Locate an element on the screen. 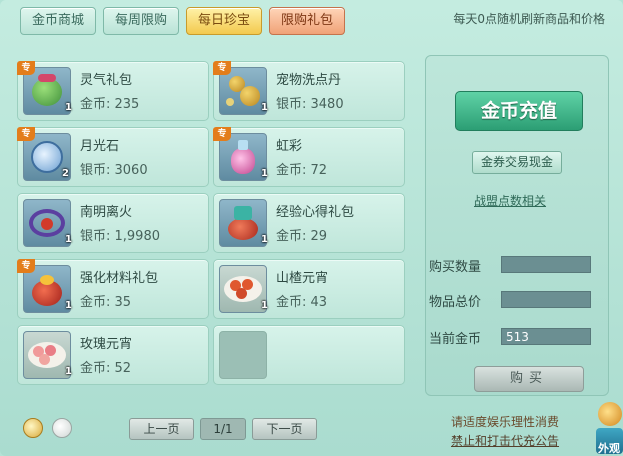  gold-label: 当前金币 is located at coordinates (455, 339).